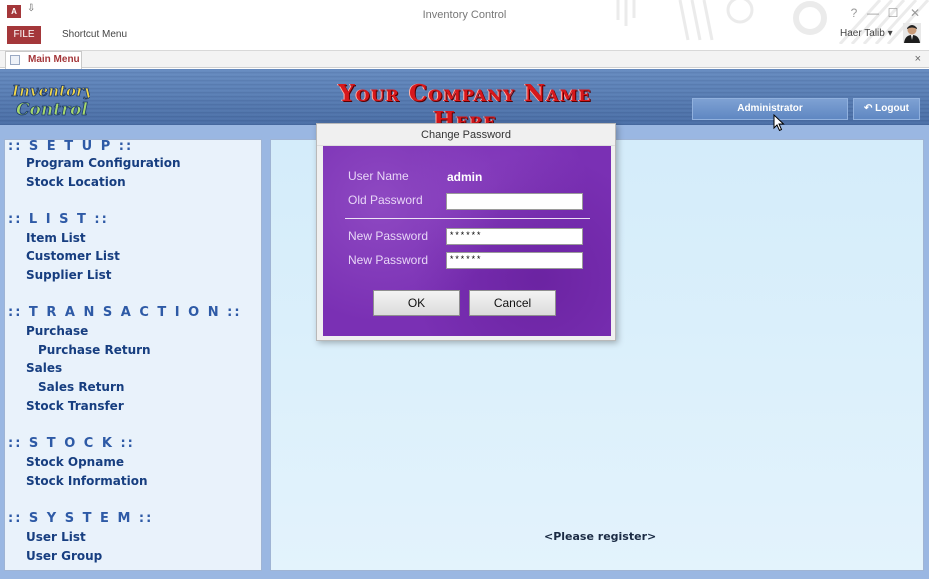 This screenshot has height=579, width=929. What do you see at coordinates (73, 256) in the screenshot?
I see `menu-item-customer-list: Customer List` at bounding box center [73, 256].